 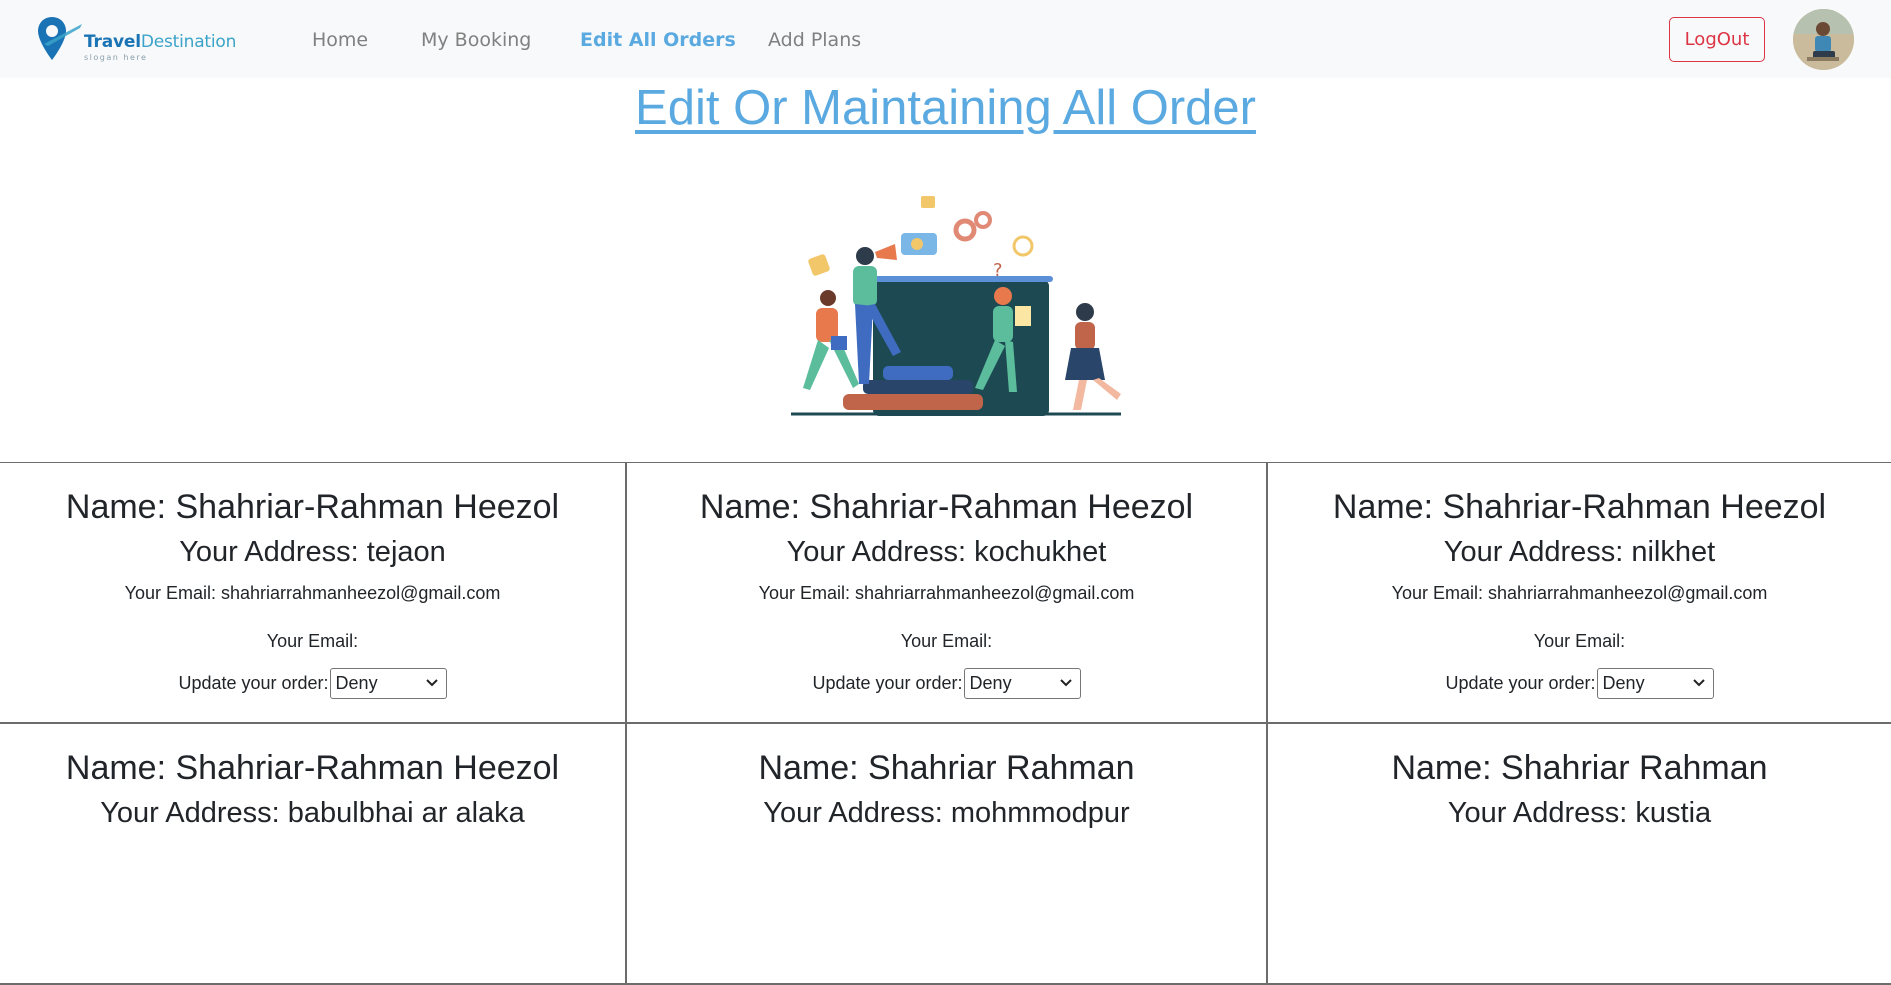 What do you see at coordinates (956, 306) in the screenshot?
I see `team-illustration: ?` at bounding box center [956, 306].